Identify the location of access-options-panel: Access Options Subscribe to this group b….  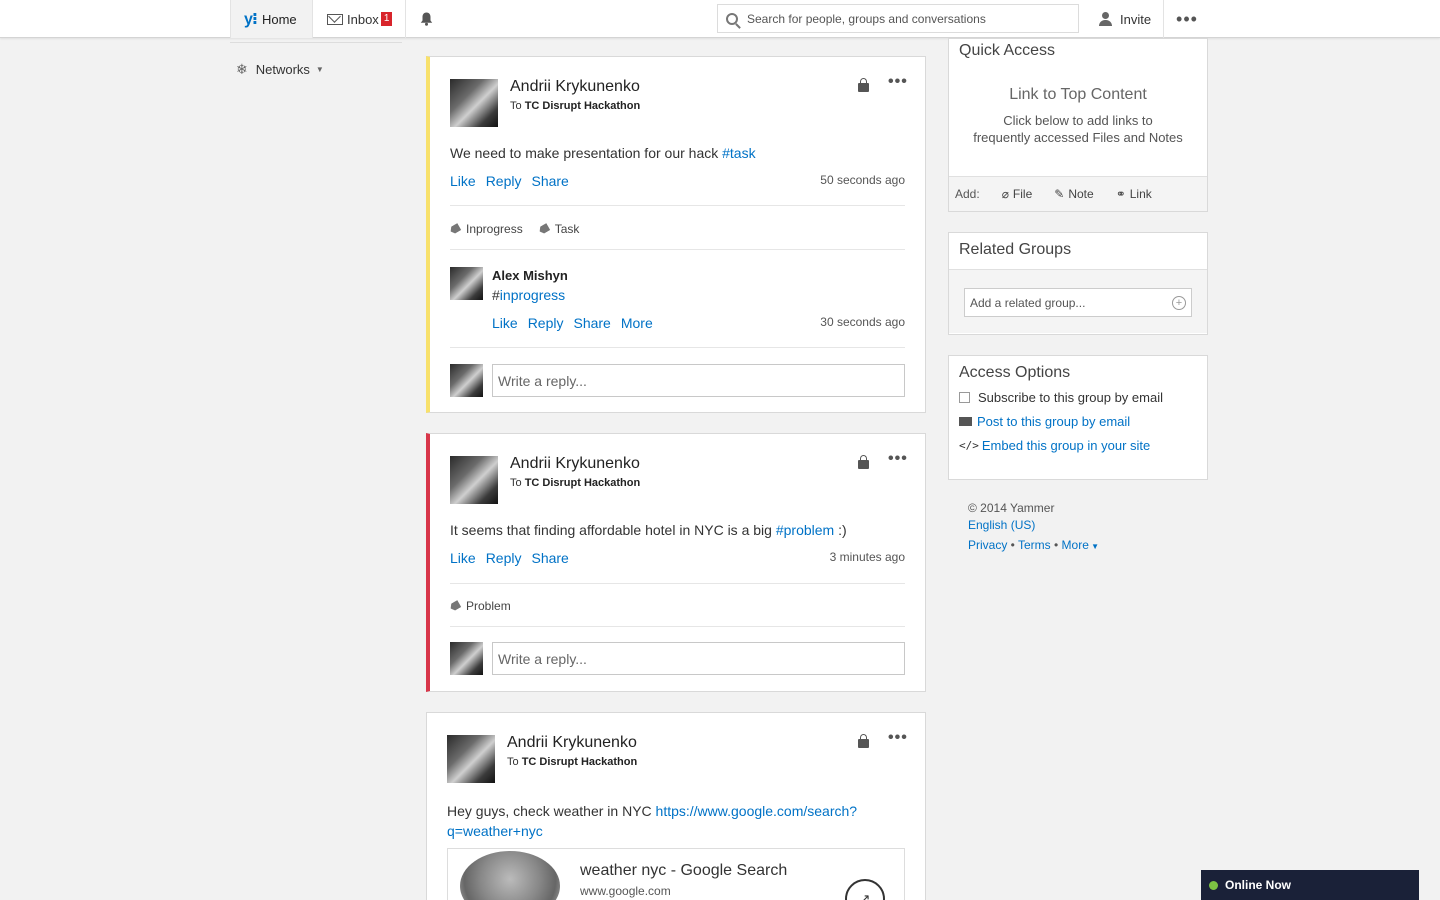
(1078, 417).